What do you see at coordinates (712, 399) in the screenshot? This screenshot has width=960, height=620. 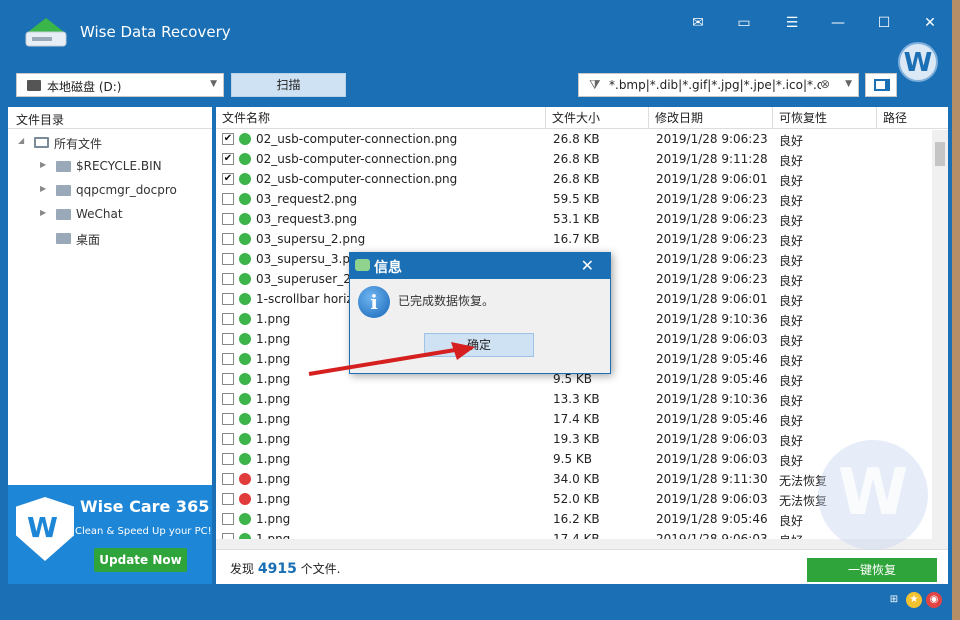 I see `file-date: 2019/1/28 9:10:36` at bounding box center [712, 399].